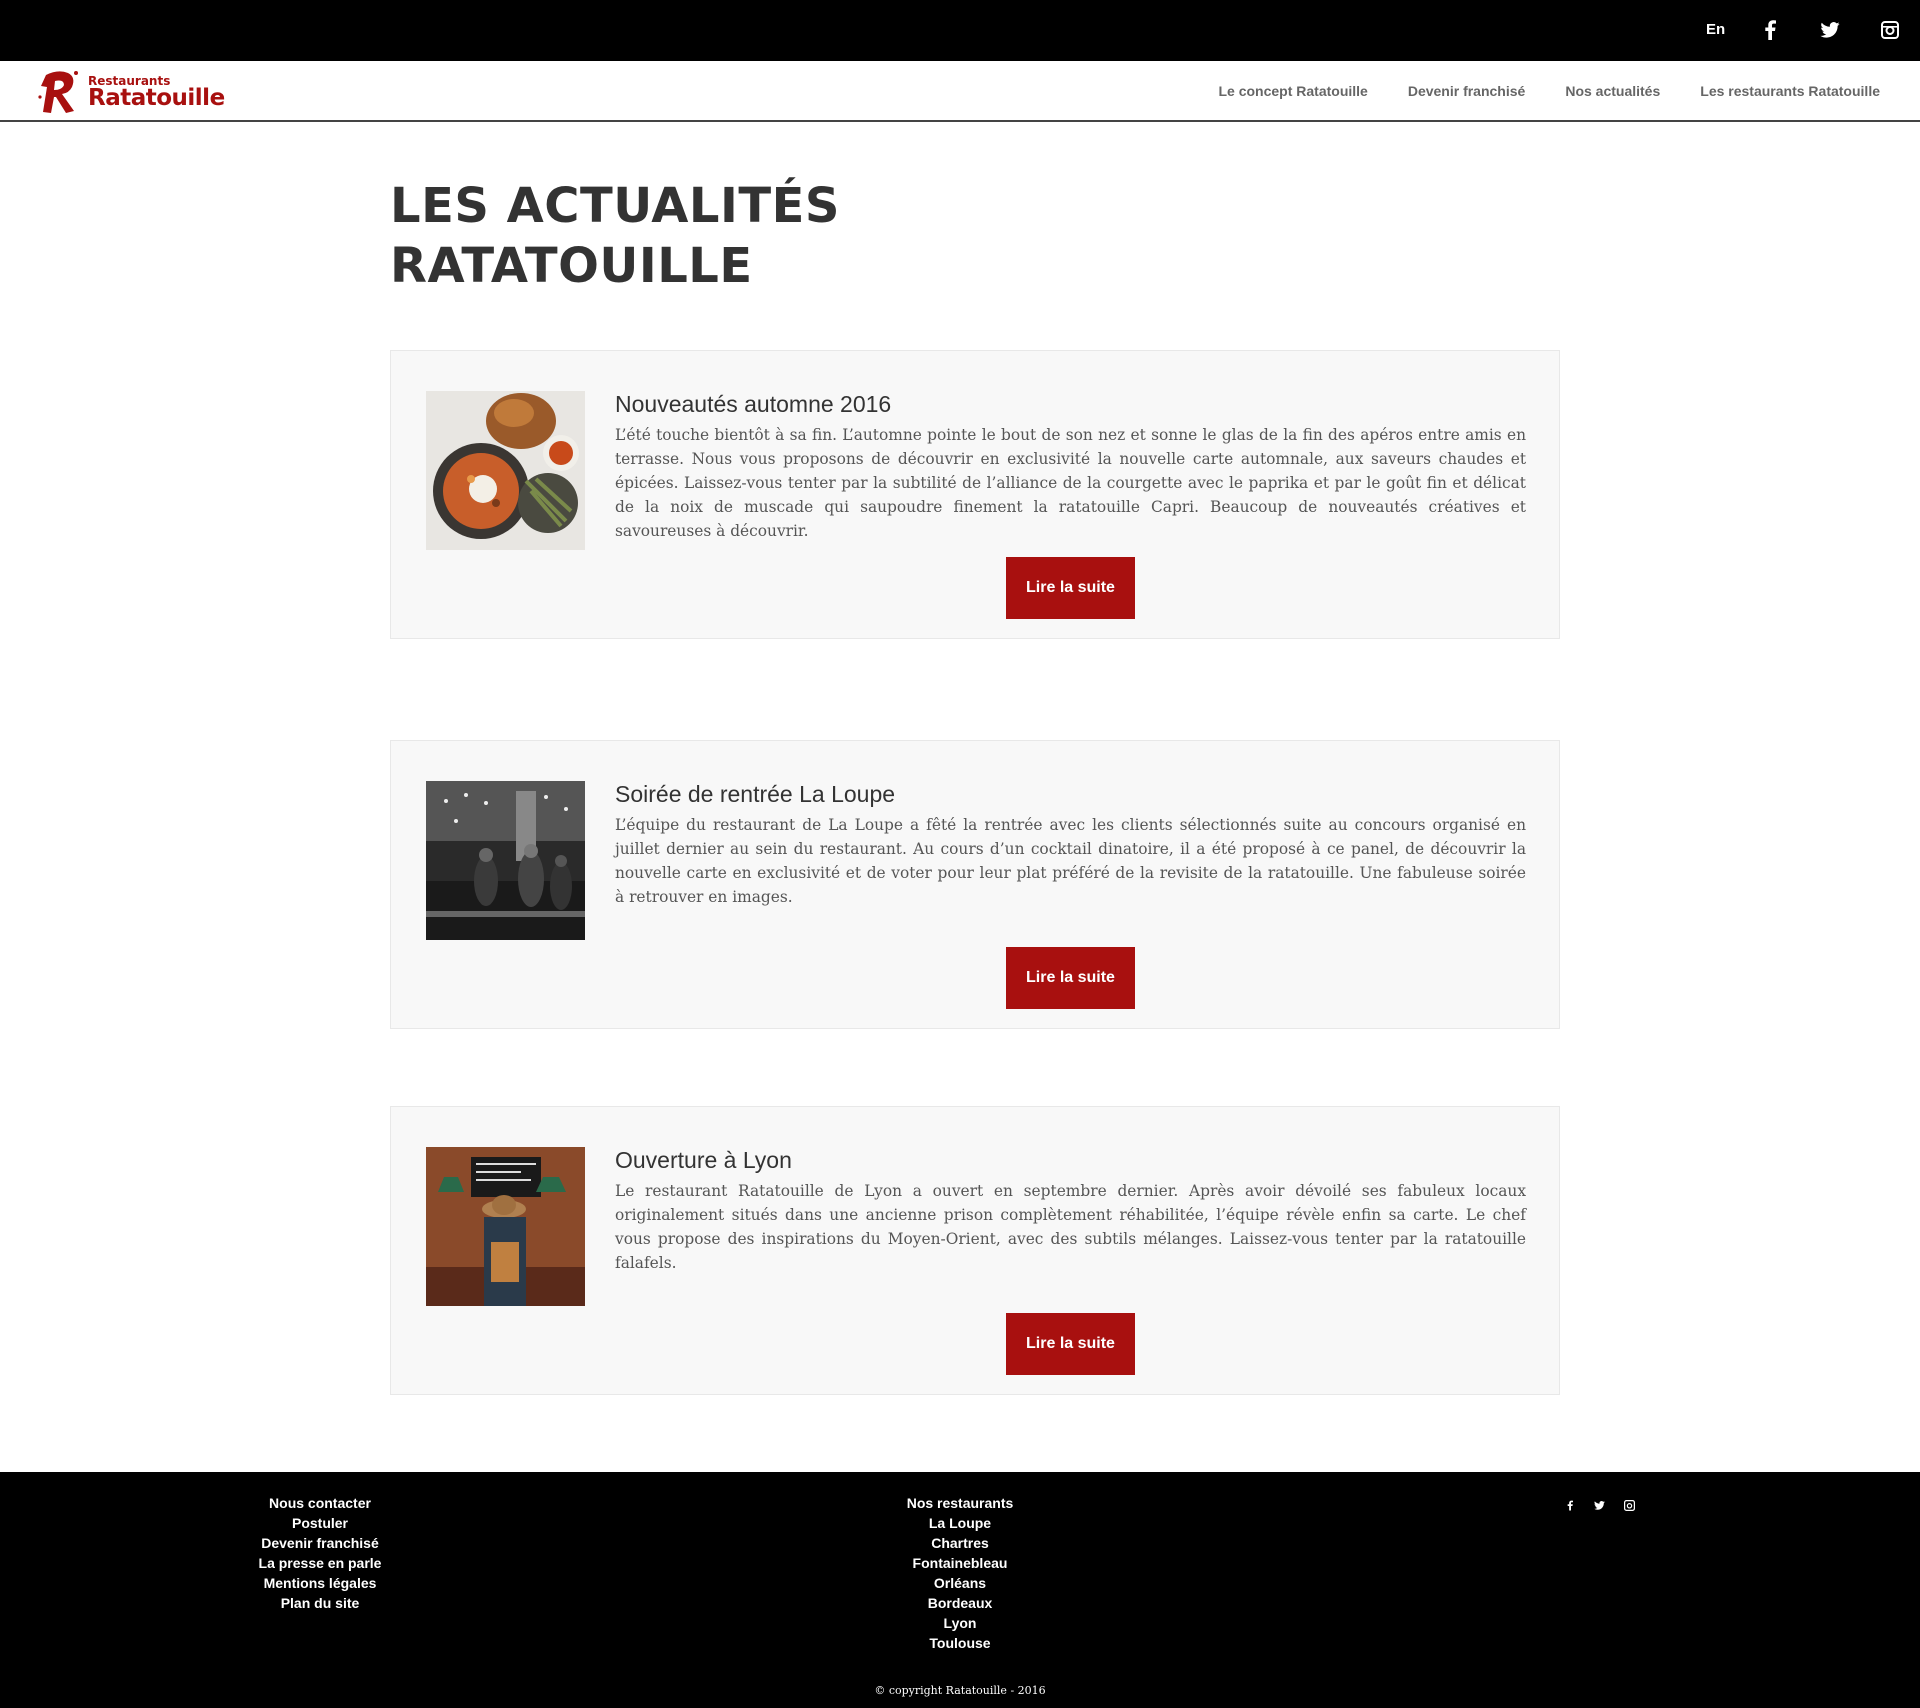 This screenshot has width=1920, height=1708. Describe the element at coordinates (960, 1523) in the screenshot. I see `footer-link-la-loupe: La Loupe` at that location.